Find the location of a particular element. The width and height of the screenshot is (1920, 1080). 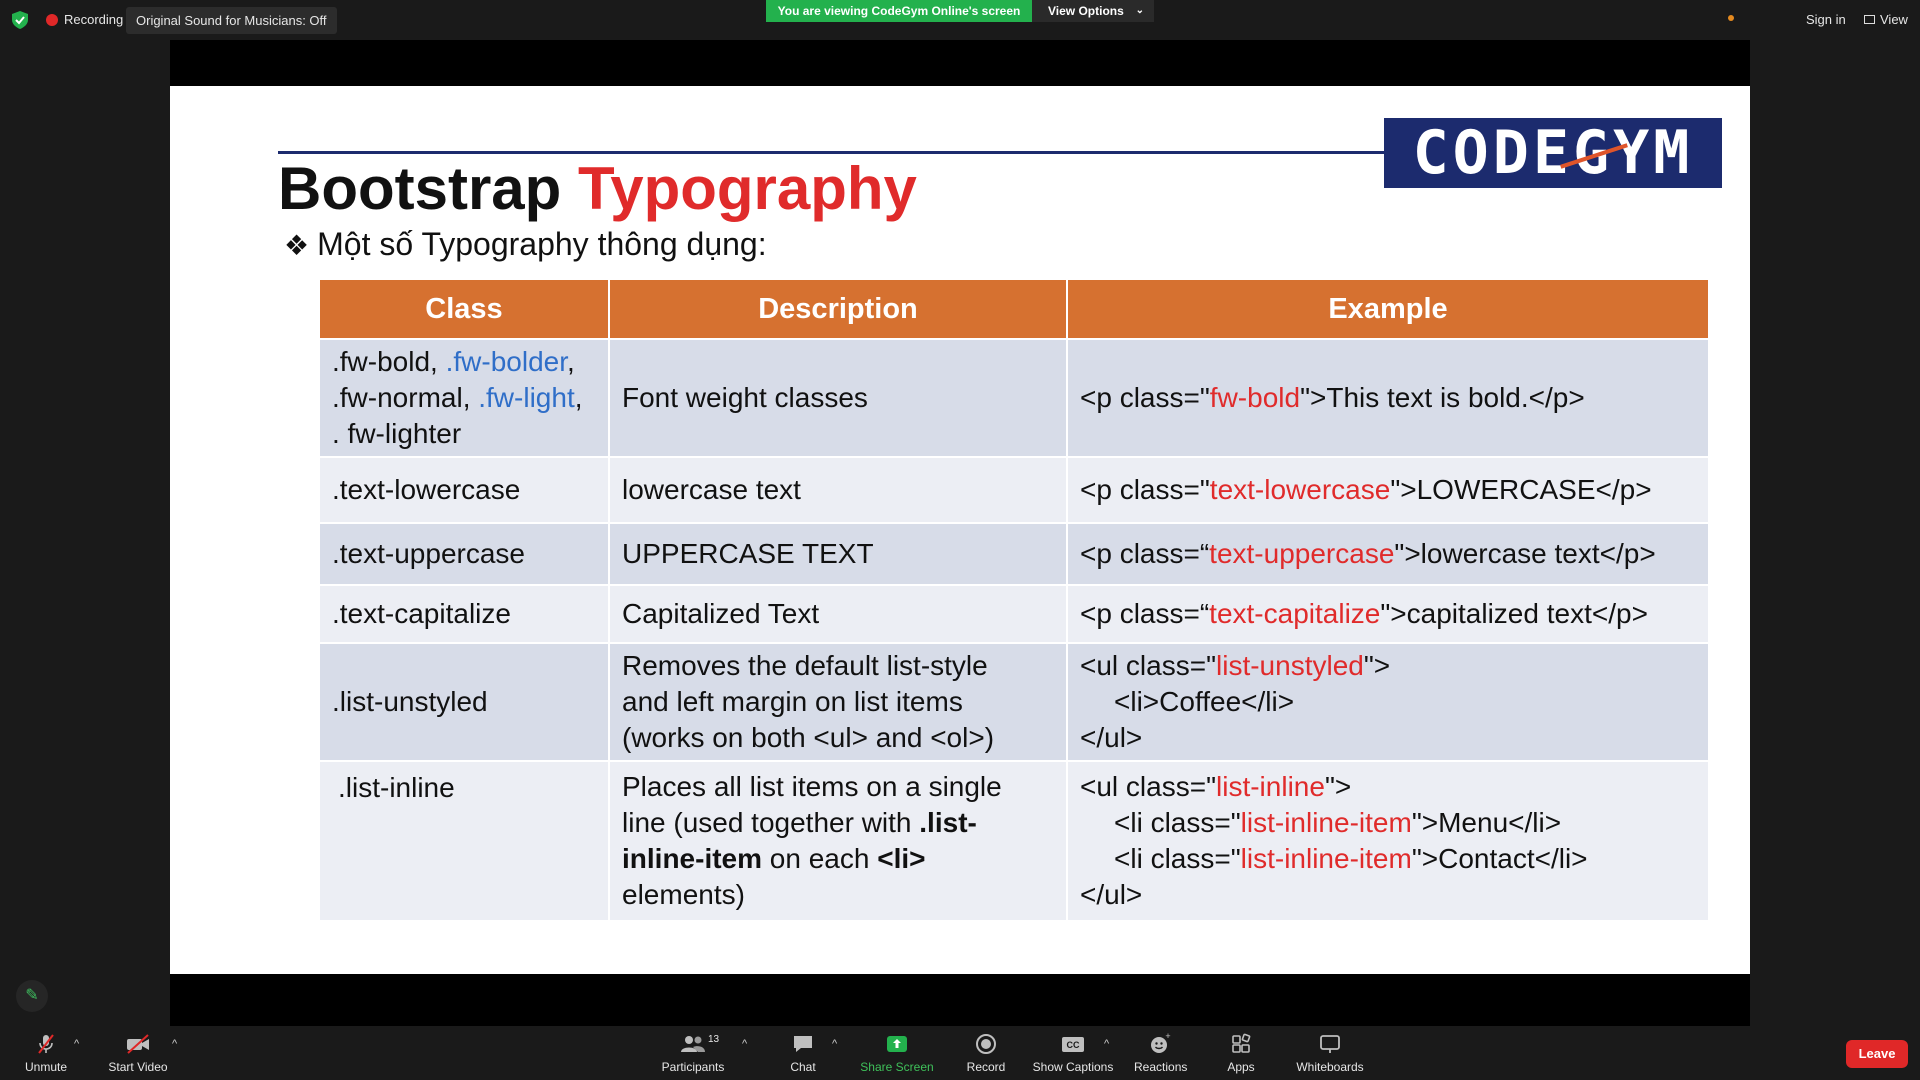

class-text: .text-uppercase is located at coordinates (428, 553).